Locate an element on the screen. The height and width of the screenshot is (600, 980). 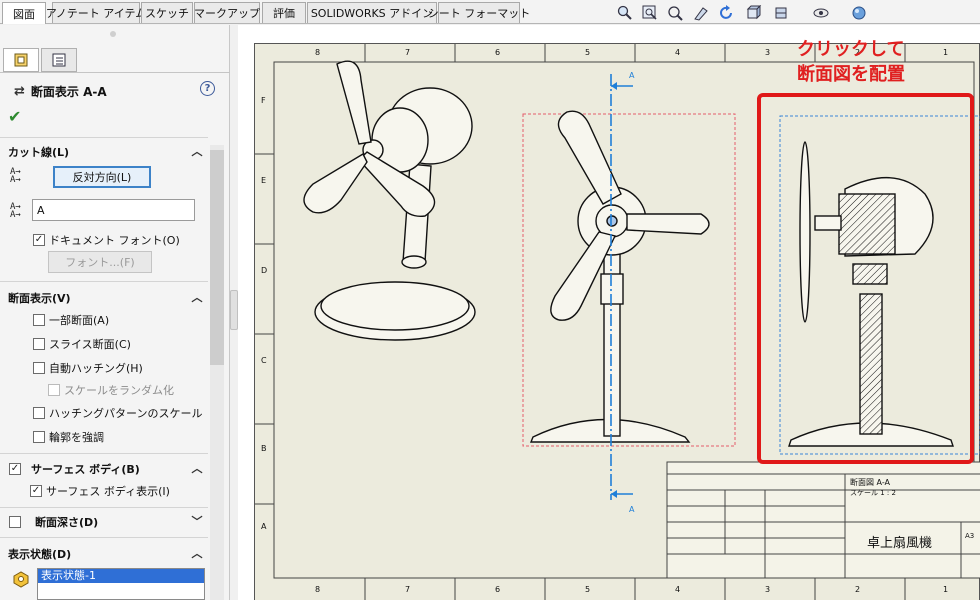
section-label-top: A is located at coordinates (632, 75).